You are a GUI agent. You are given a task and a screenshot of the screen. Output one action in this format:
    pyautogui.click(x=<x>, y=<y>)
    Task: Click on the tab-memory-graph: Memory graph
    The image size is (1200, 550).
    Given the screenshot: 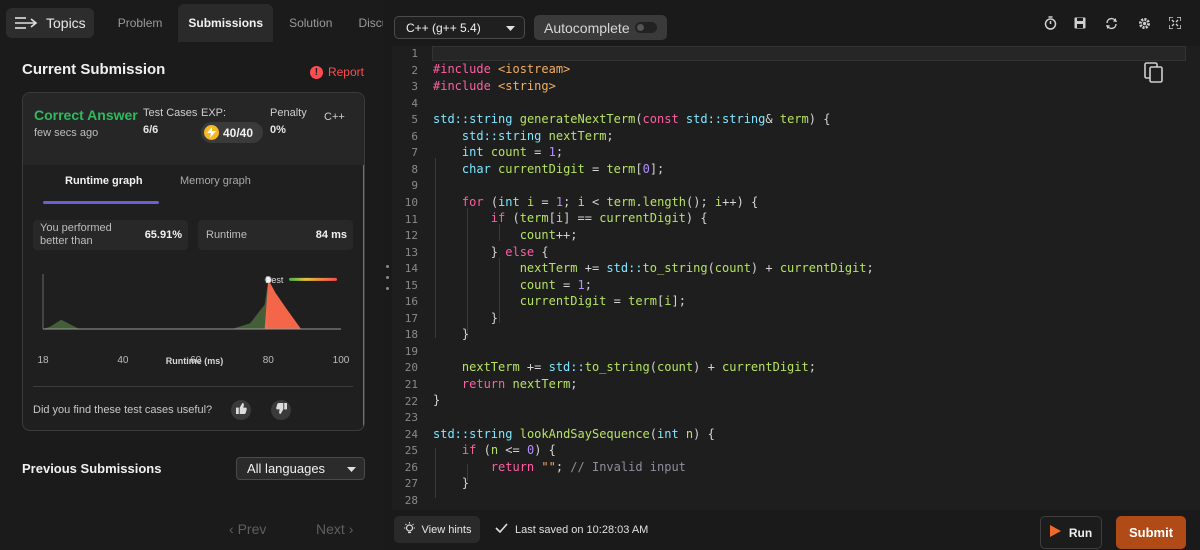 What is the action you would take?
    pyautogui.click(x=215, y=181)
    